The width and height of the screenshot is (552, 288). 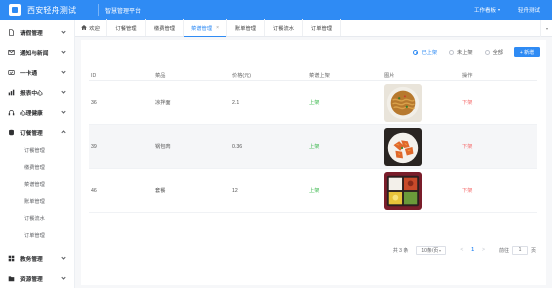 I want to click on brand: 西安轻舟测试, so click(x=47, y=10).